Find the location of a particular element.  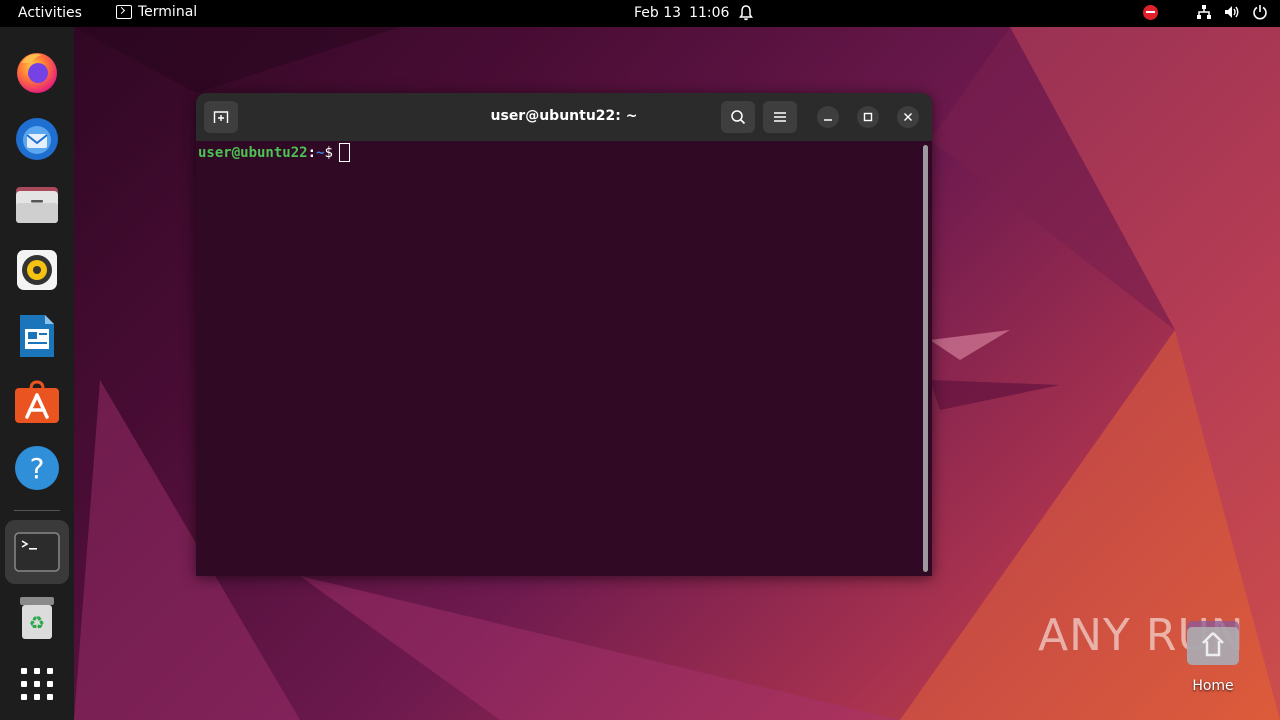

maximize-icon is located at coordinates (868, 117).